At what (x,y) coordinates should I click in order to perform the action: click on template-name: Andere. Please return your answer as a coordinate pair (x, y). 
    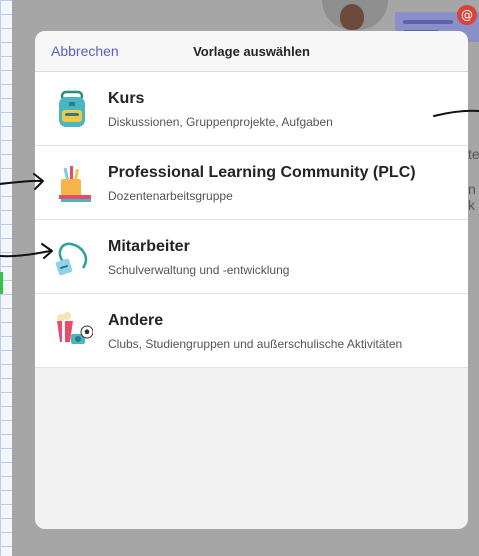
    Looking at the image, I should click on (136, 320).